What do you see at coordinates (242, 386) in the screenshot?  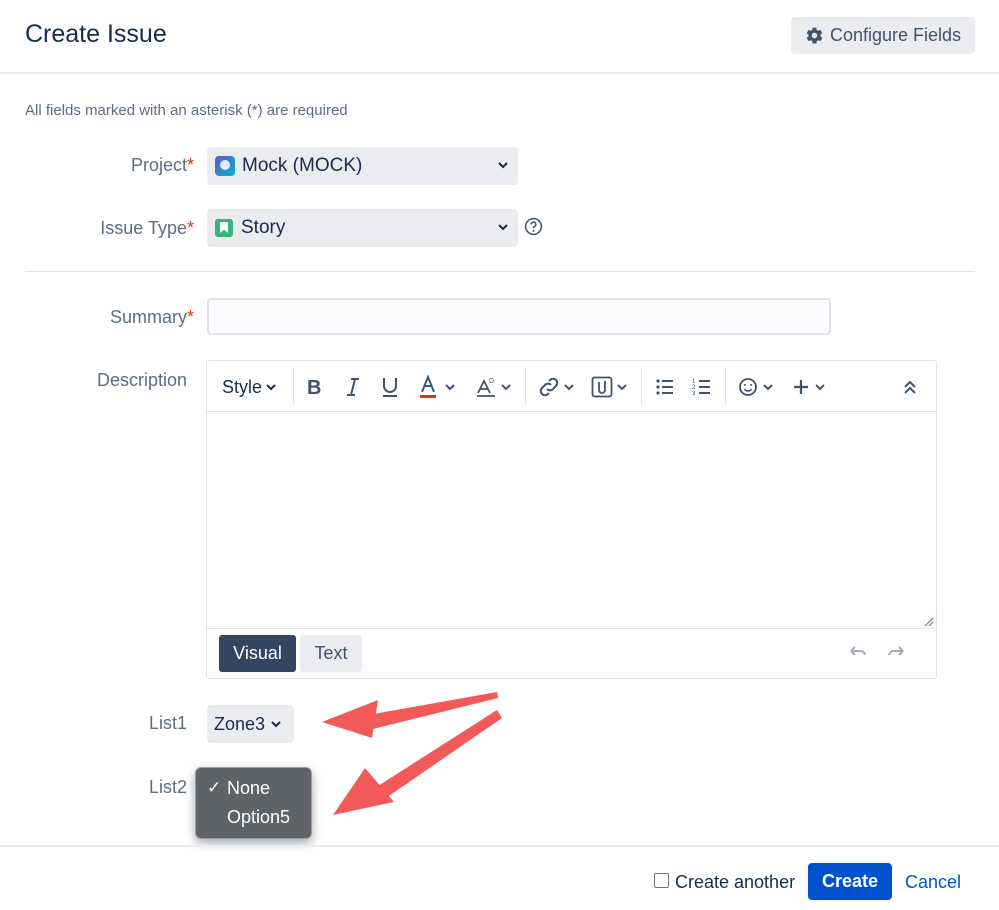 I see `style-label: Style` at bounding box center [242, 386].